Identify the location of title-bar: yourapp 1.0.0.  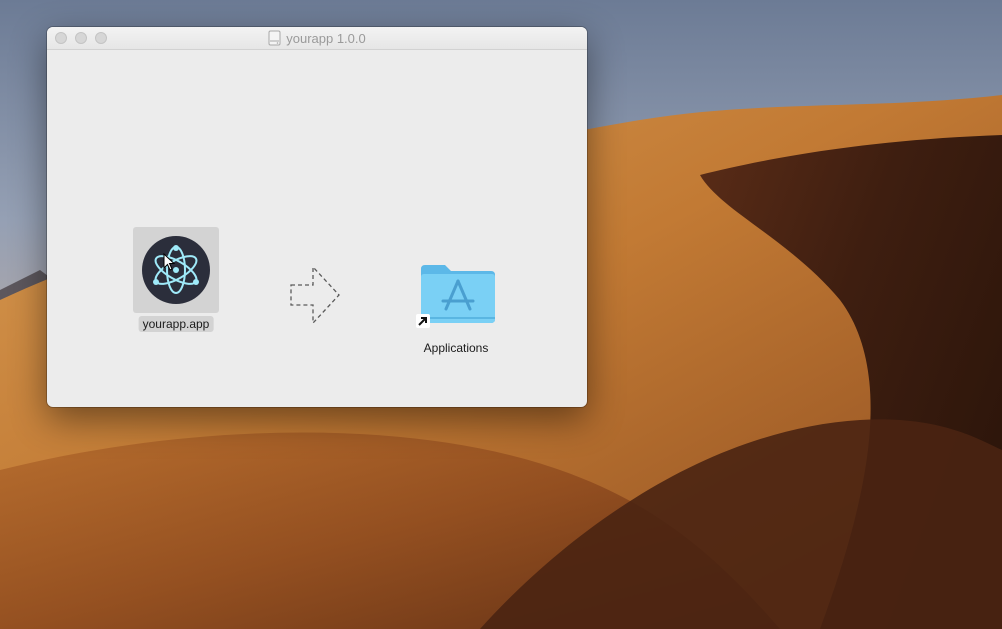
(317, 38).